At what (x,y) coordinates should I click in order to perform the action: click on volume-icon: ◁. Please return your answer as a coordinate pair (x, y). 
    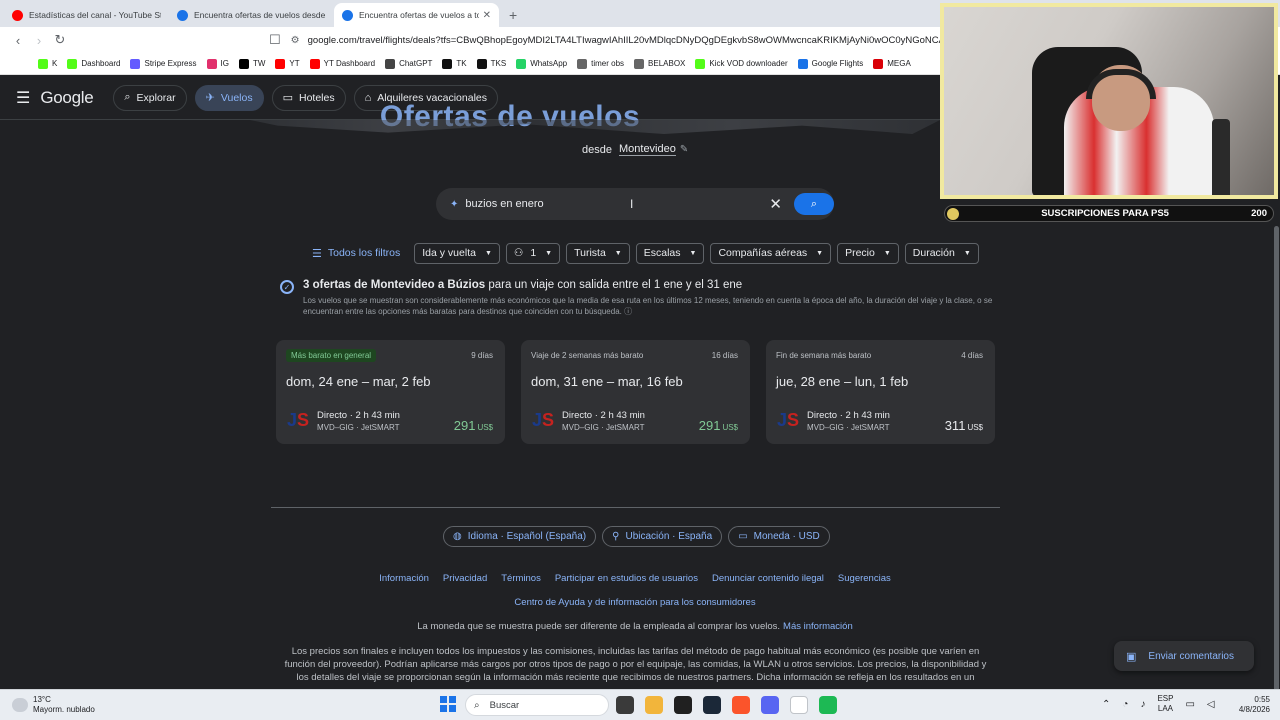
    Looking at the image, I should click on (1211, 704).